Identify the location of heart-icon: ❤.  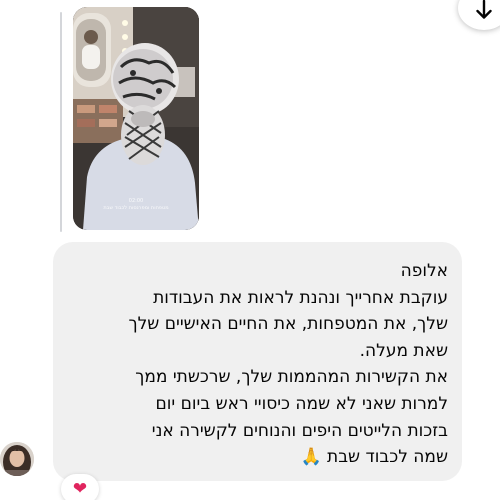
(80, 489).